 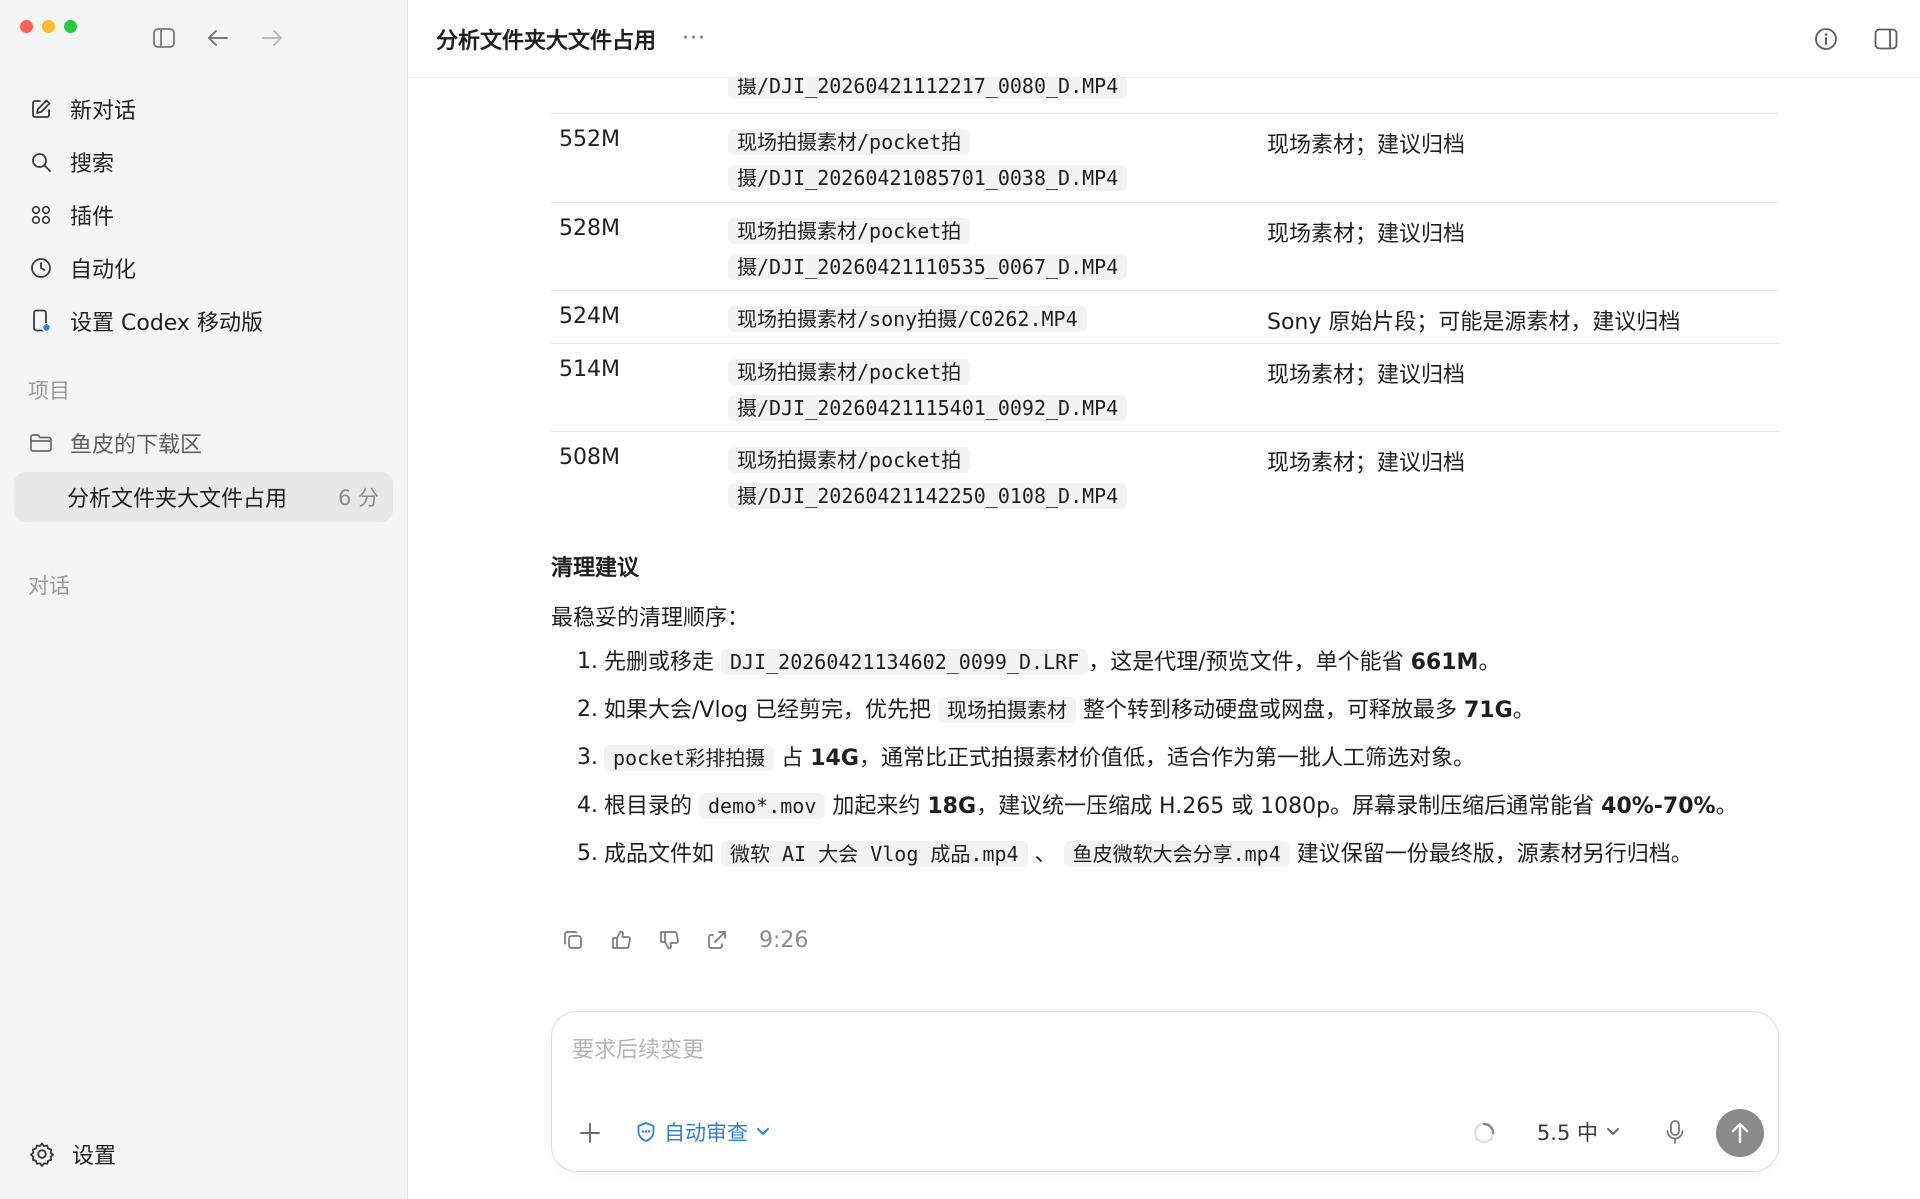 I want to click on settings-label: 设置, so click(x=94, y=1156).